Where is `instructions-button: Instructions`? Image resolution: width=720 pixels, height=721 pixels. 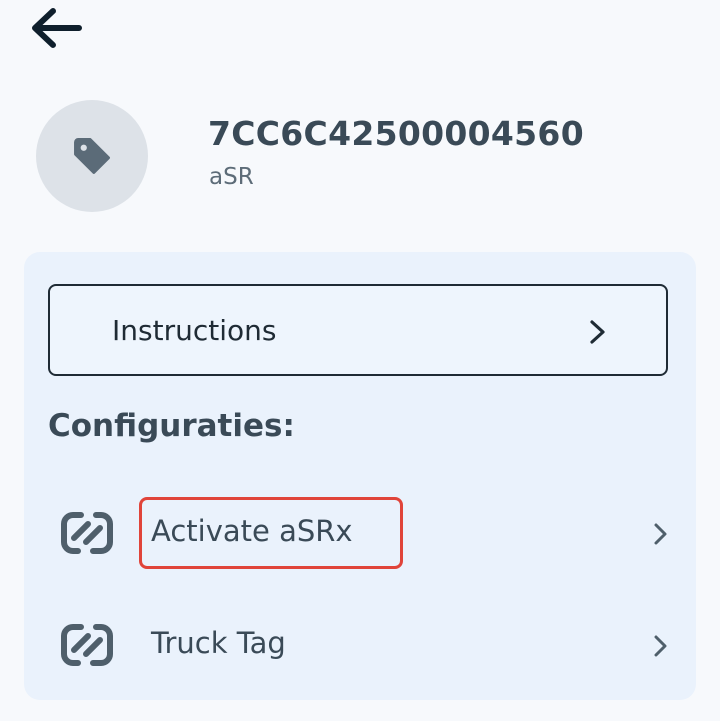
instructions-button: Instructions is located at coordinates (358, 330).